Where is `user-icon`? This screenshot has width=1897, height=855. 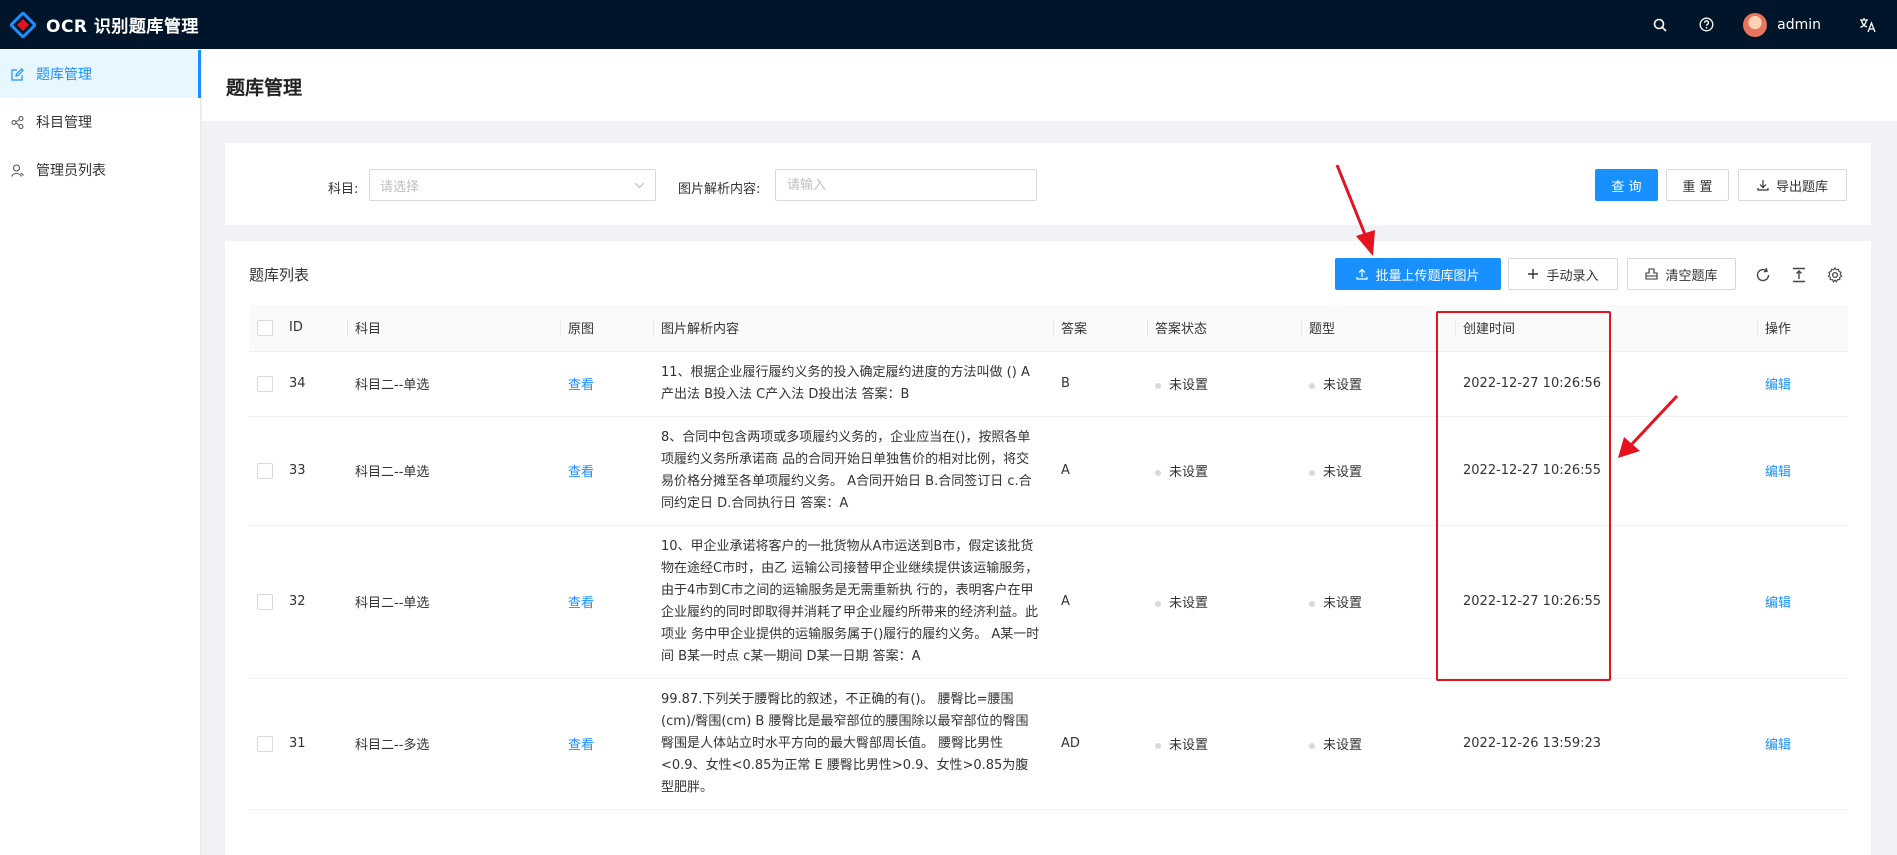 user-icon is located at coordinates (17, 170).